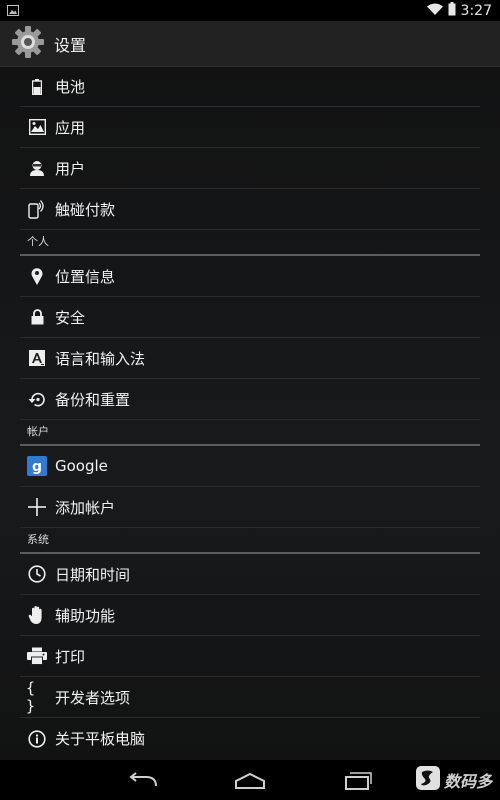 The width and height of the screenshot is (500, 800). What do you see at coordinates (250, 317) in the screenshot?
I see `settings-item-security: 安全` at bounding box center [250, 317].